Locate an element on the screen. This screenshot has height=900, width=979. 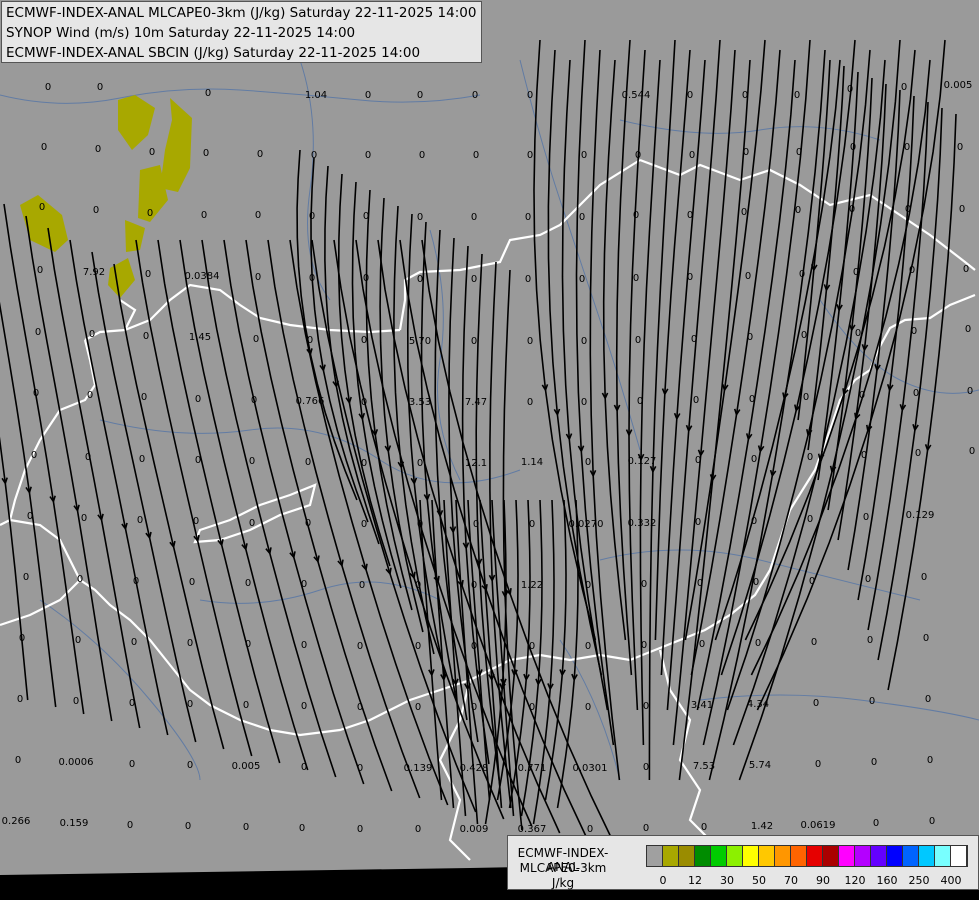
sbcin-value: 1.22 is located at coordinates (532, 585).